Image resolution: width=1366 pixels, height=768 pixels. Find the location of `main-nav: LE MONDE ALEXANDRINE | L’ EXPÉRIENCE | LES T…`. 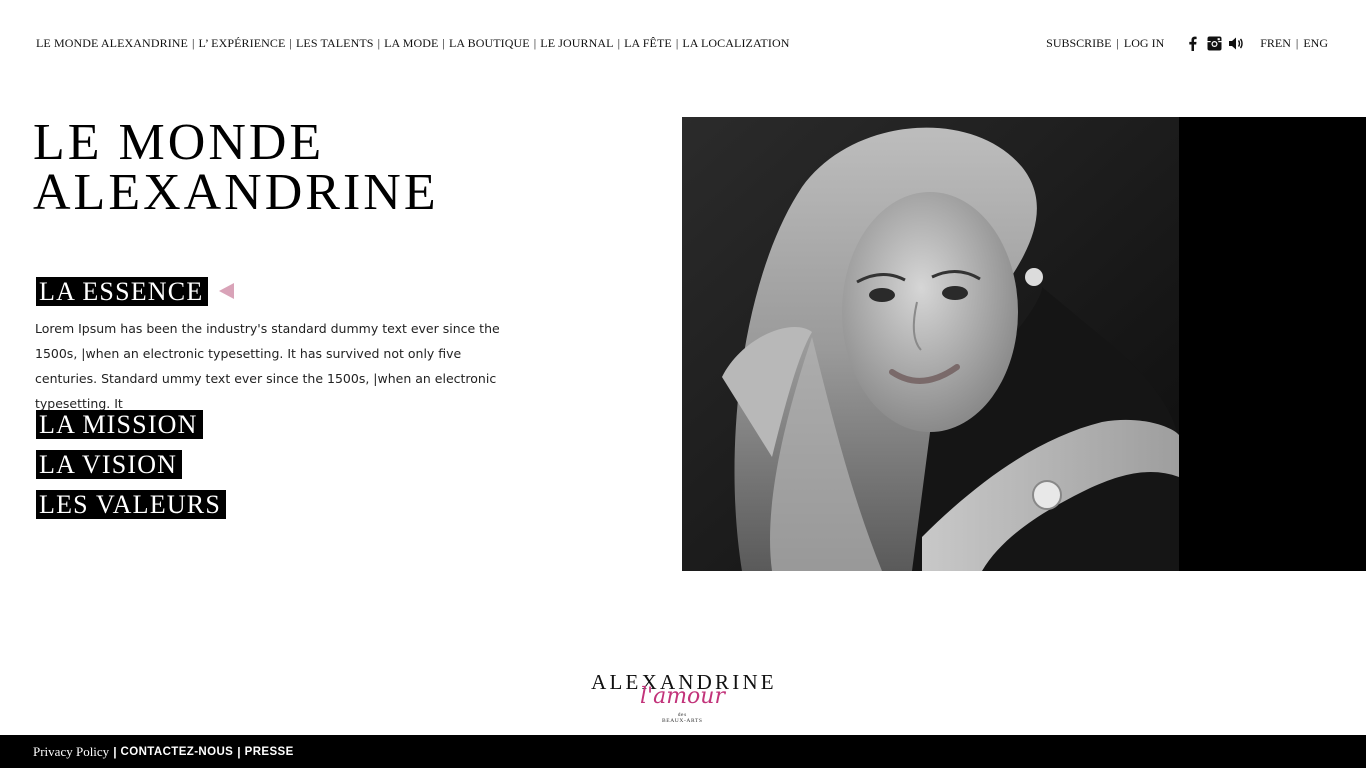

main-nav: LE MONDE ALEXANDRINE | L’ EXPÉRIENCE | LES T… is located at coordinates (412, 43).